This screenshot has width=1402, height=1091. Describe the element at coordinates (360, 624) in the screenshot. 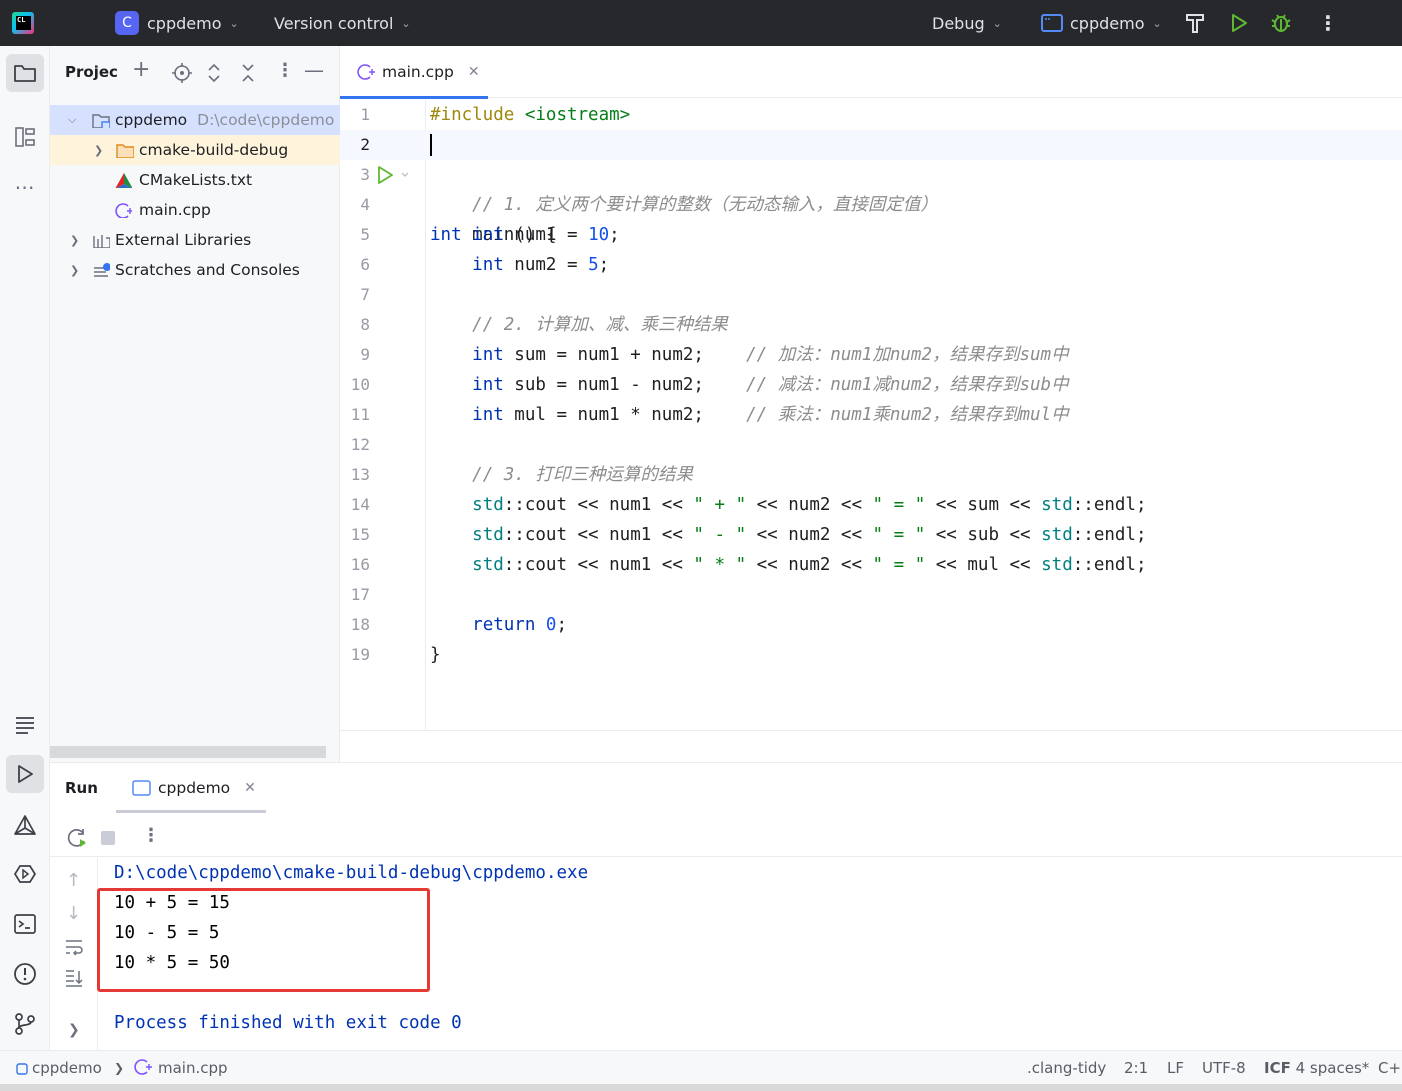

I see `line-number: 18` at that location.